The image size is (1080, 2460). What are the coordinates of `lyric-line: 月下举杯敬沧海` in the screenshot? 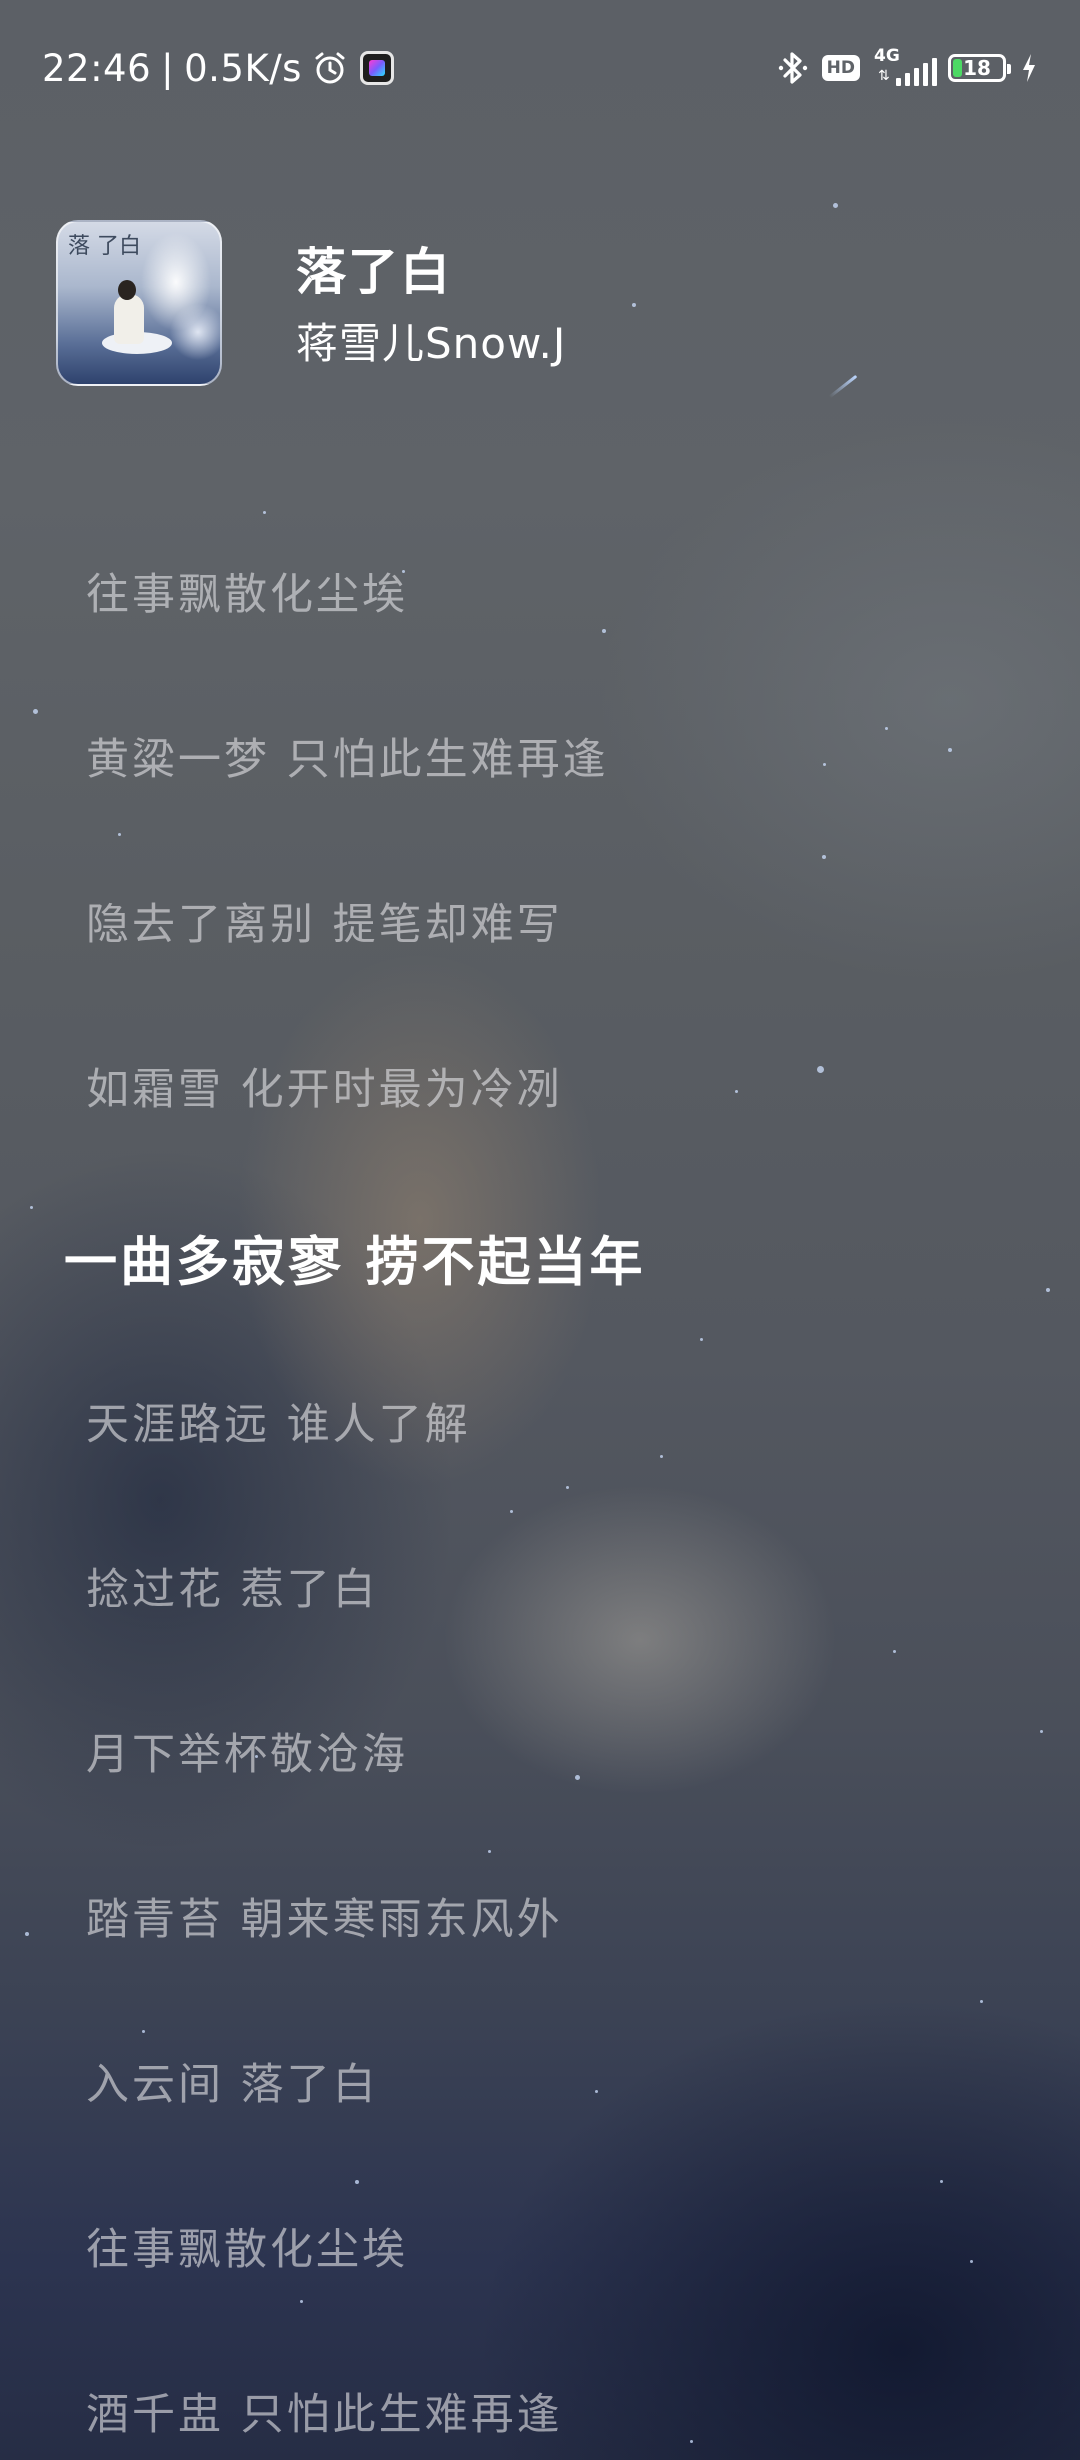 It's located at (247, 1751).